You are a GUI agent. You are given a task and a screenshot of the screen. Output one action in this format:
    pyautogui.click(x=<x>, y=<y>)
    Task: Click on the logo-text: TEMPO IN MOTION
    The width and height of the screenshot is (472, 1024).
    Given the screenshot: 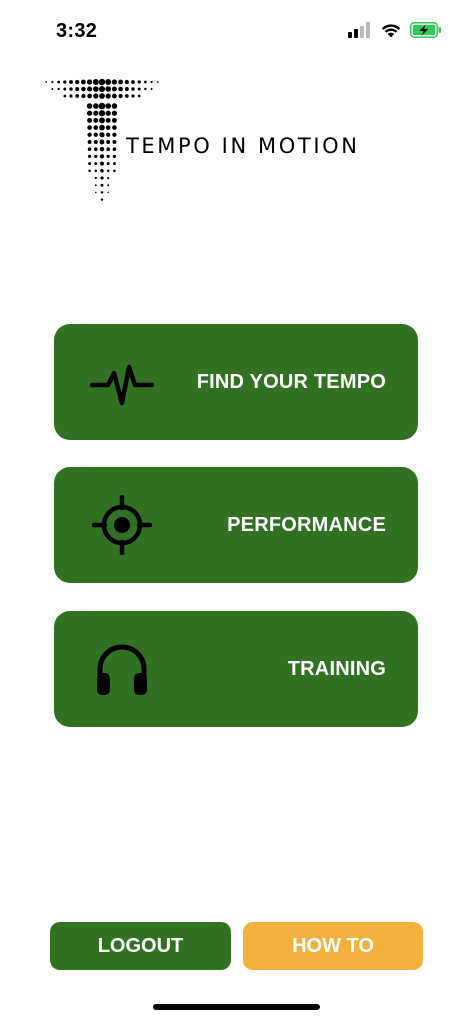 What is the action you would take?
    pyautogui.click(x=243, y=146)
    